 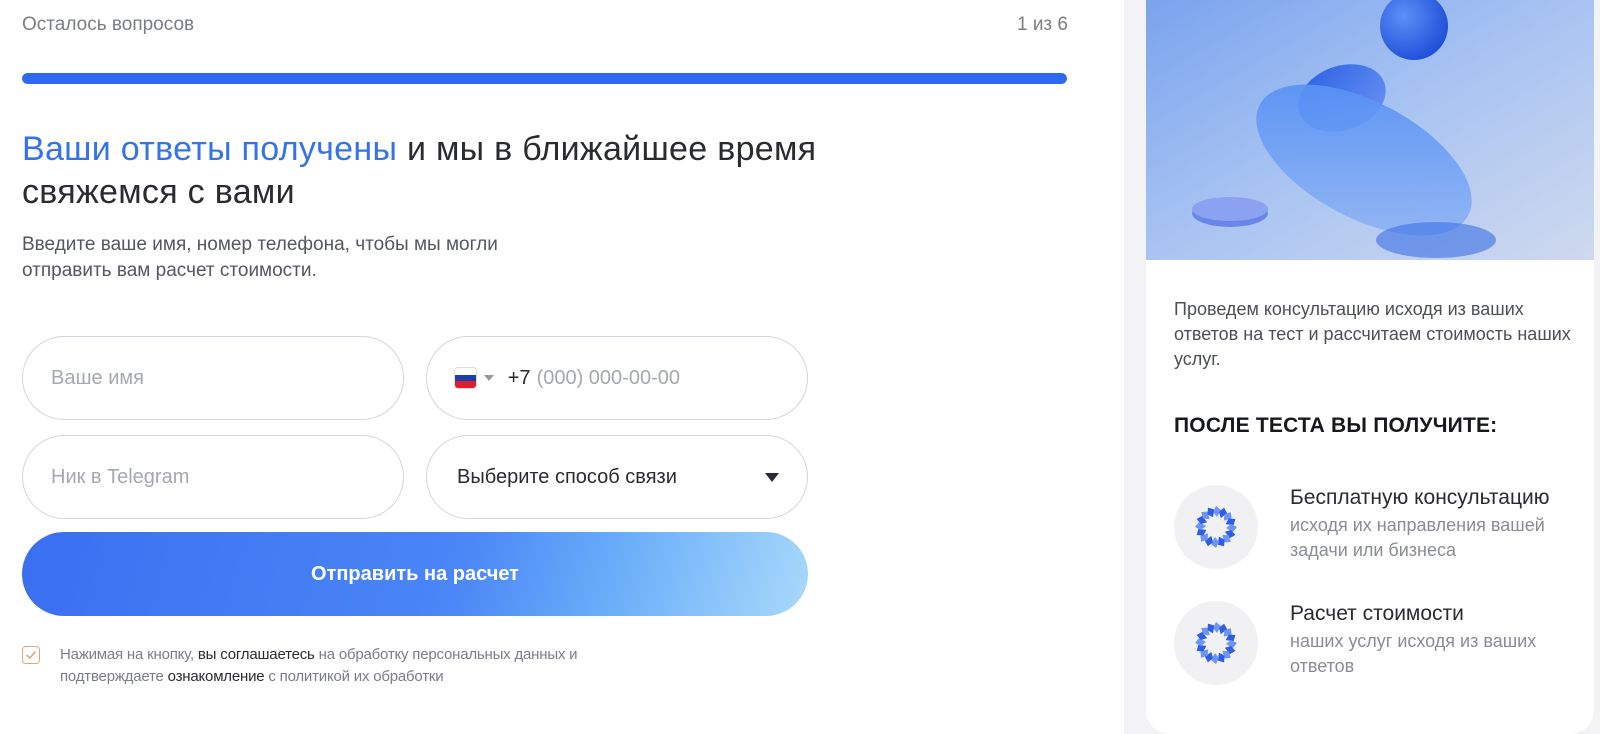 I want to click on benefit-desc: наших услуг исходя из ваших ответов, so click(x=1413, y=653).